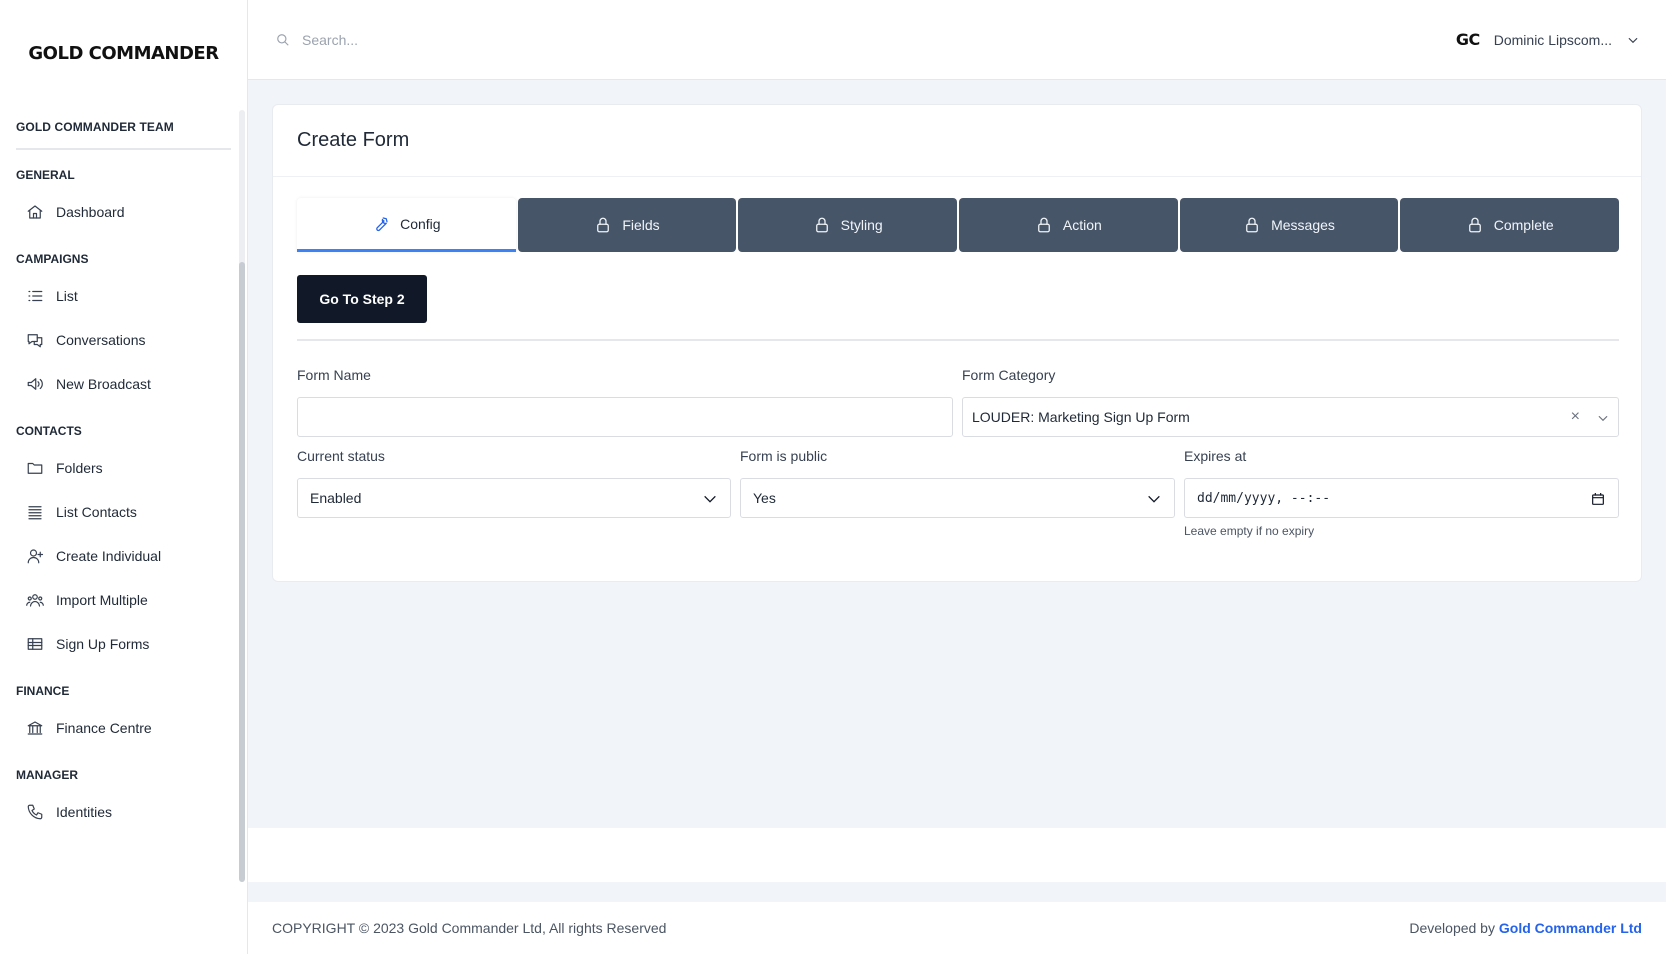 The width and height of the screenshot is (1666, 954). What do you see at coordinates (334, 375) in the screenshot?
I see `form-name-label: Form Name` at bounding box center [334, 375].